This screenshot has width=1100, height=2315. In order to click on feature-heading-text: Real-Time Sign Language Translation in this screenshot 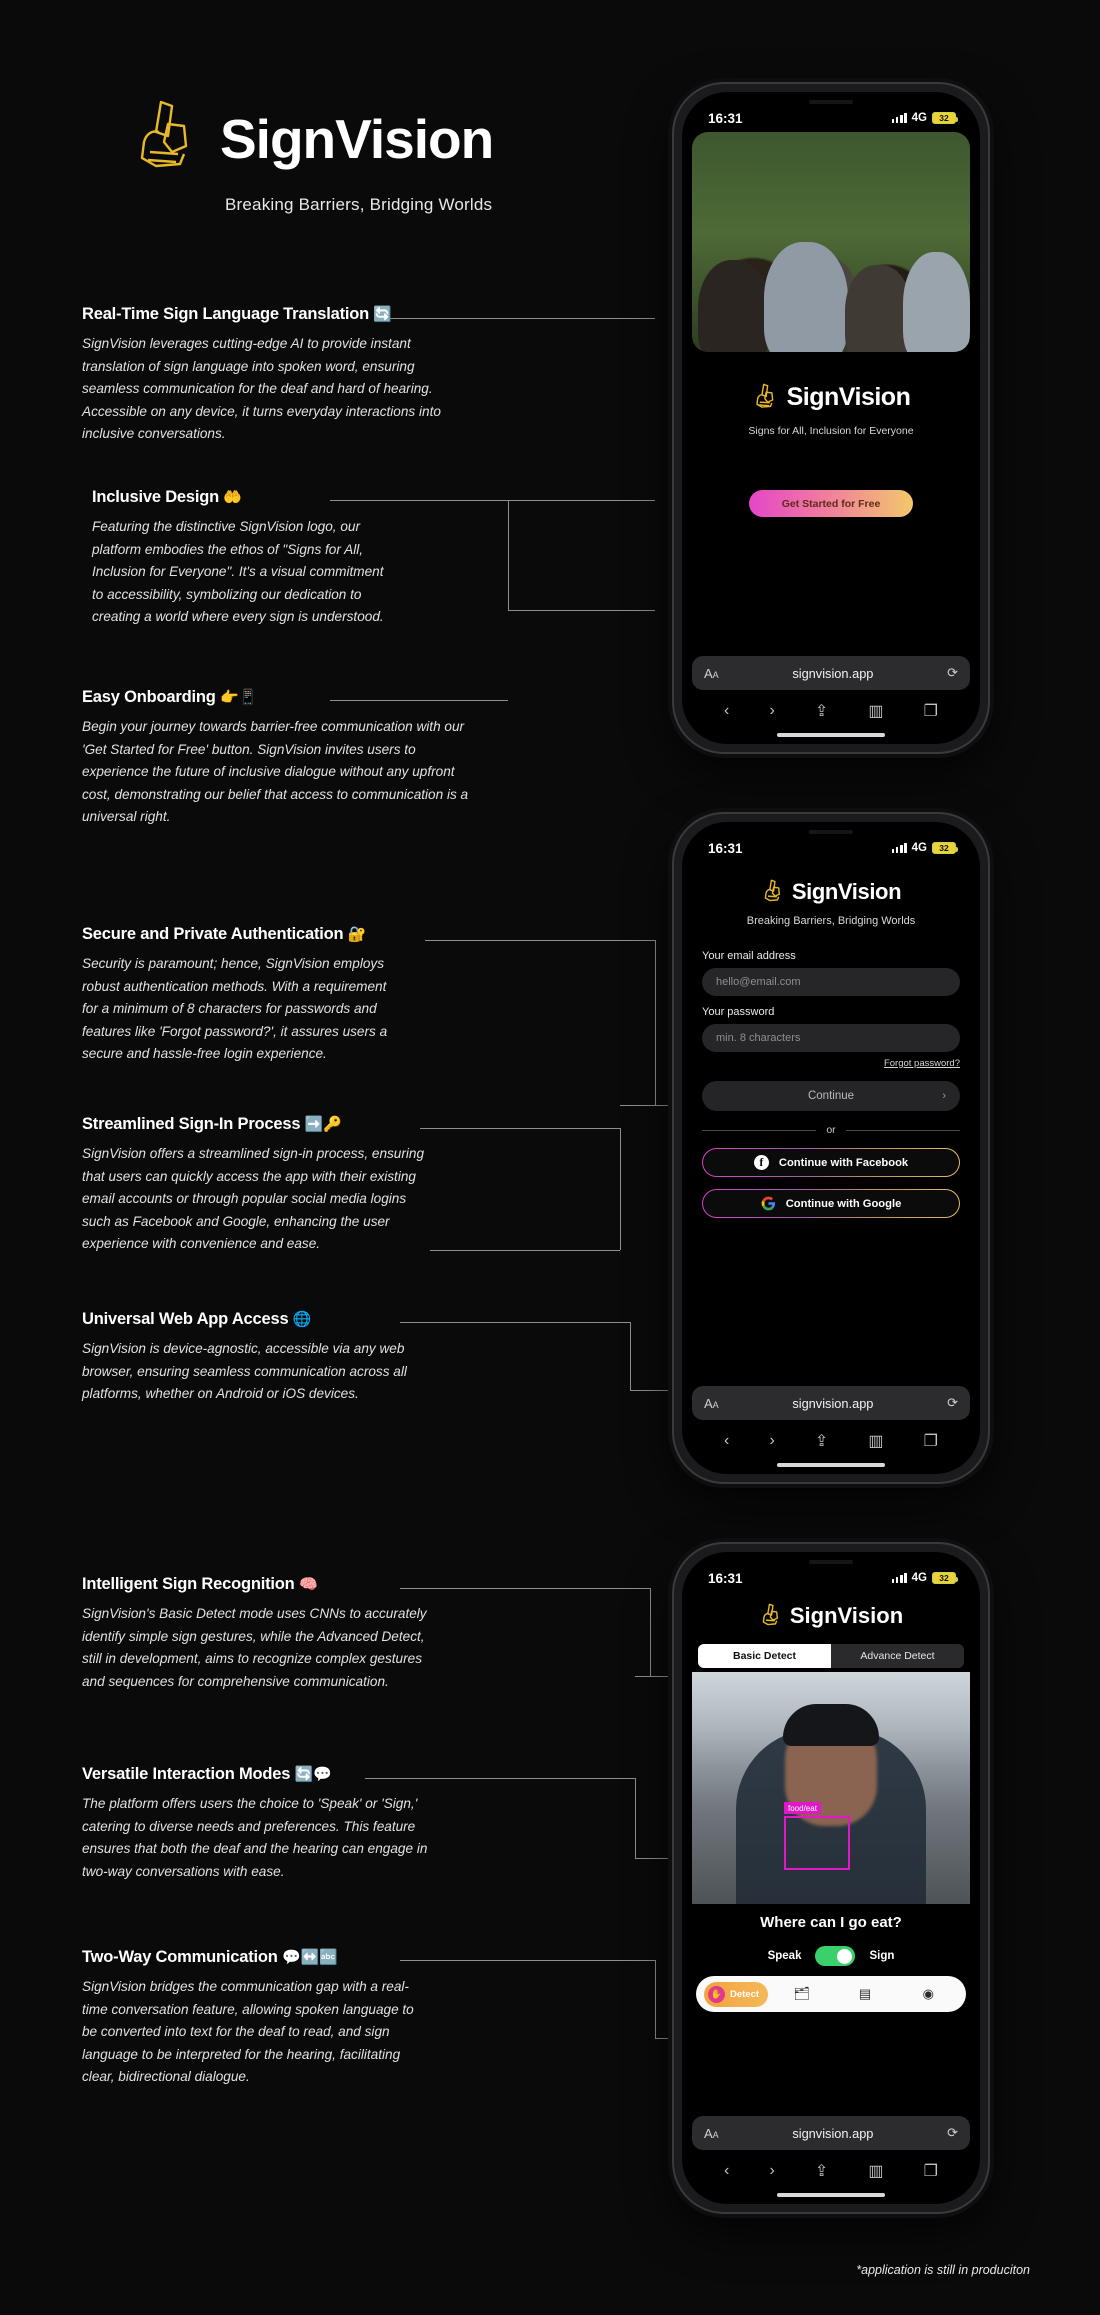, I will do `click(226, 314)`.